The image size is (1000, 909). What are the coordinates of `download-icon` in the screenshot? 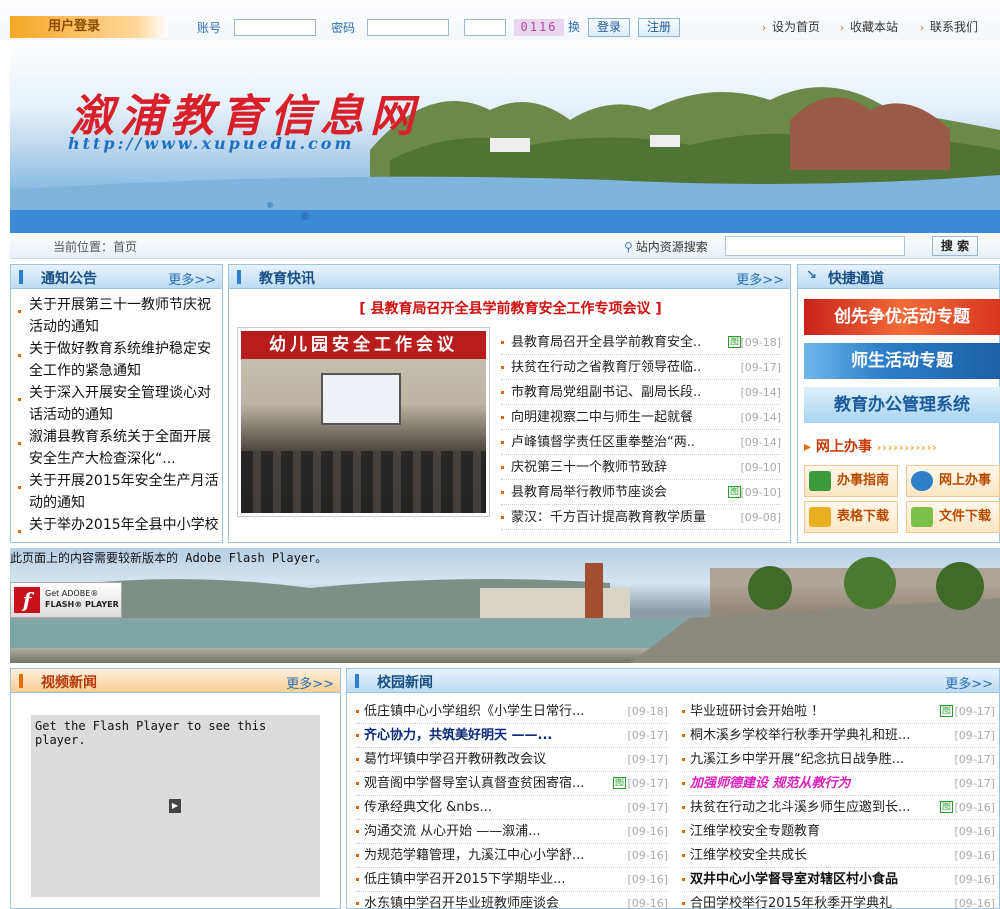 It's located at (922, 517).